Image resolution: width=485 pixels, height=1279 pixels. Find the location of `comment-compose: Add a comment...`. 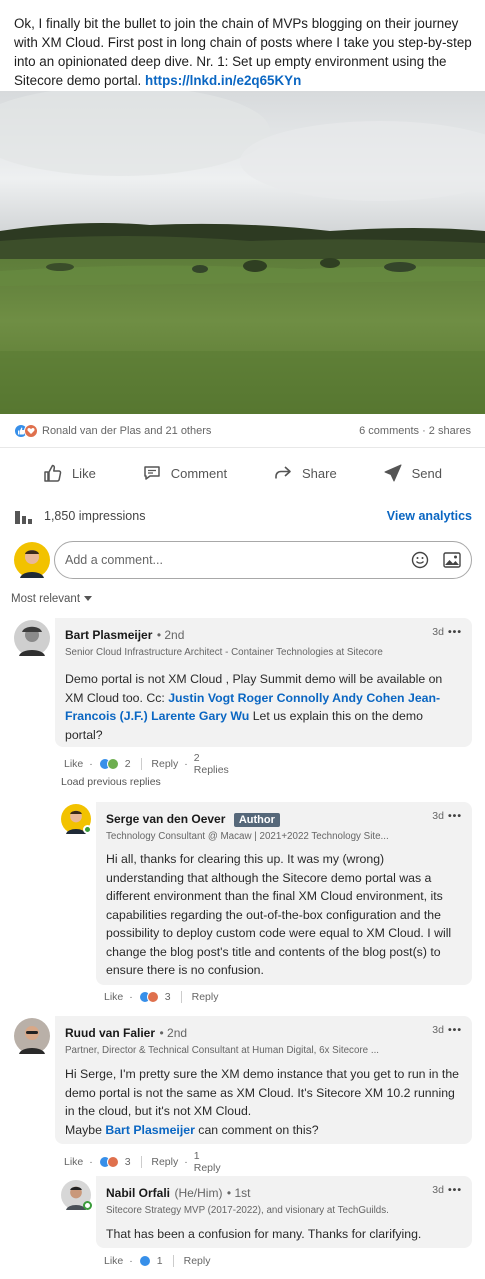

comment-compose: Add a comment... is located at coordinates (243, 560).